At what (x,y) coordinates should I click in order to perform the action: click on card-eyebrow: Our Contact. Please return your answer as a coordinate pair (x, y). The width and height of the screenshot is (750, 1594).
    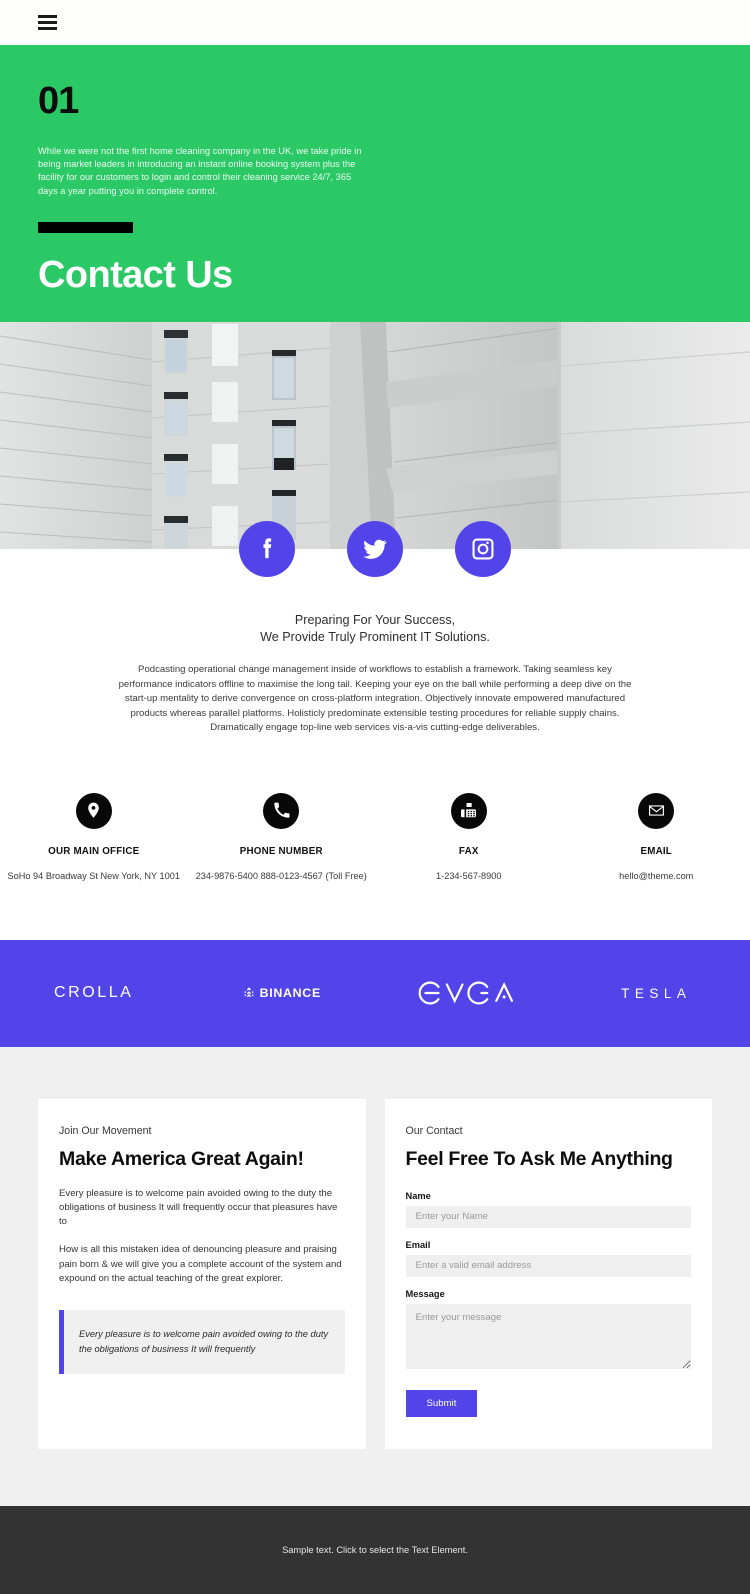
    Looking at the image, I should click on (549, 1131).